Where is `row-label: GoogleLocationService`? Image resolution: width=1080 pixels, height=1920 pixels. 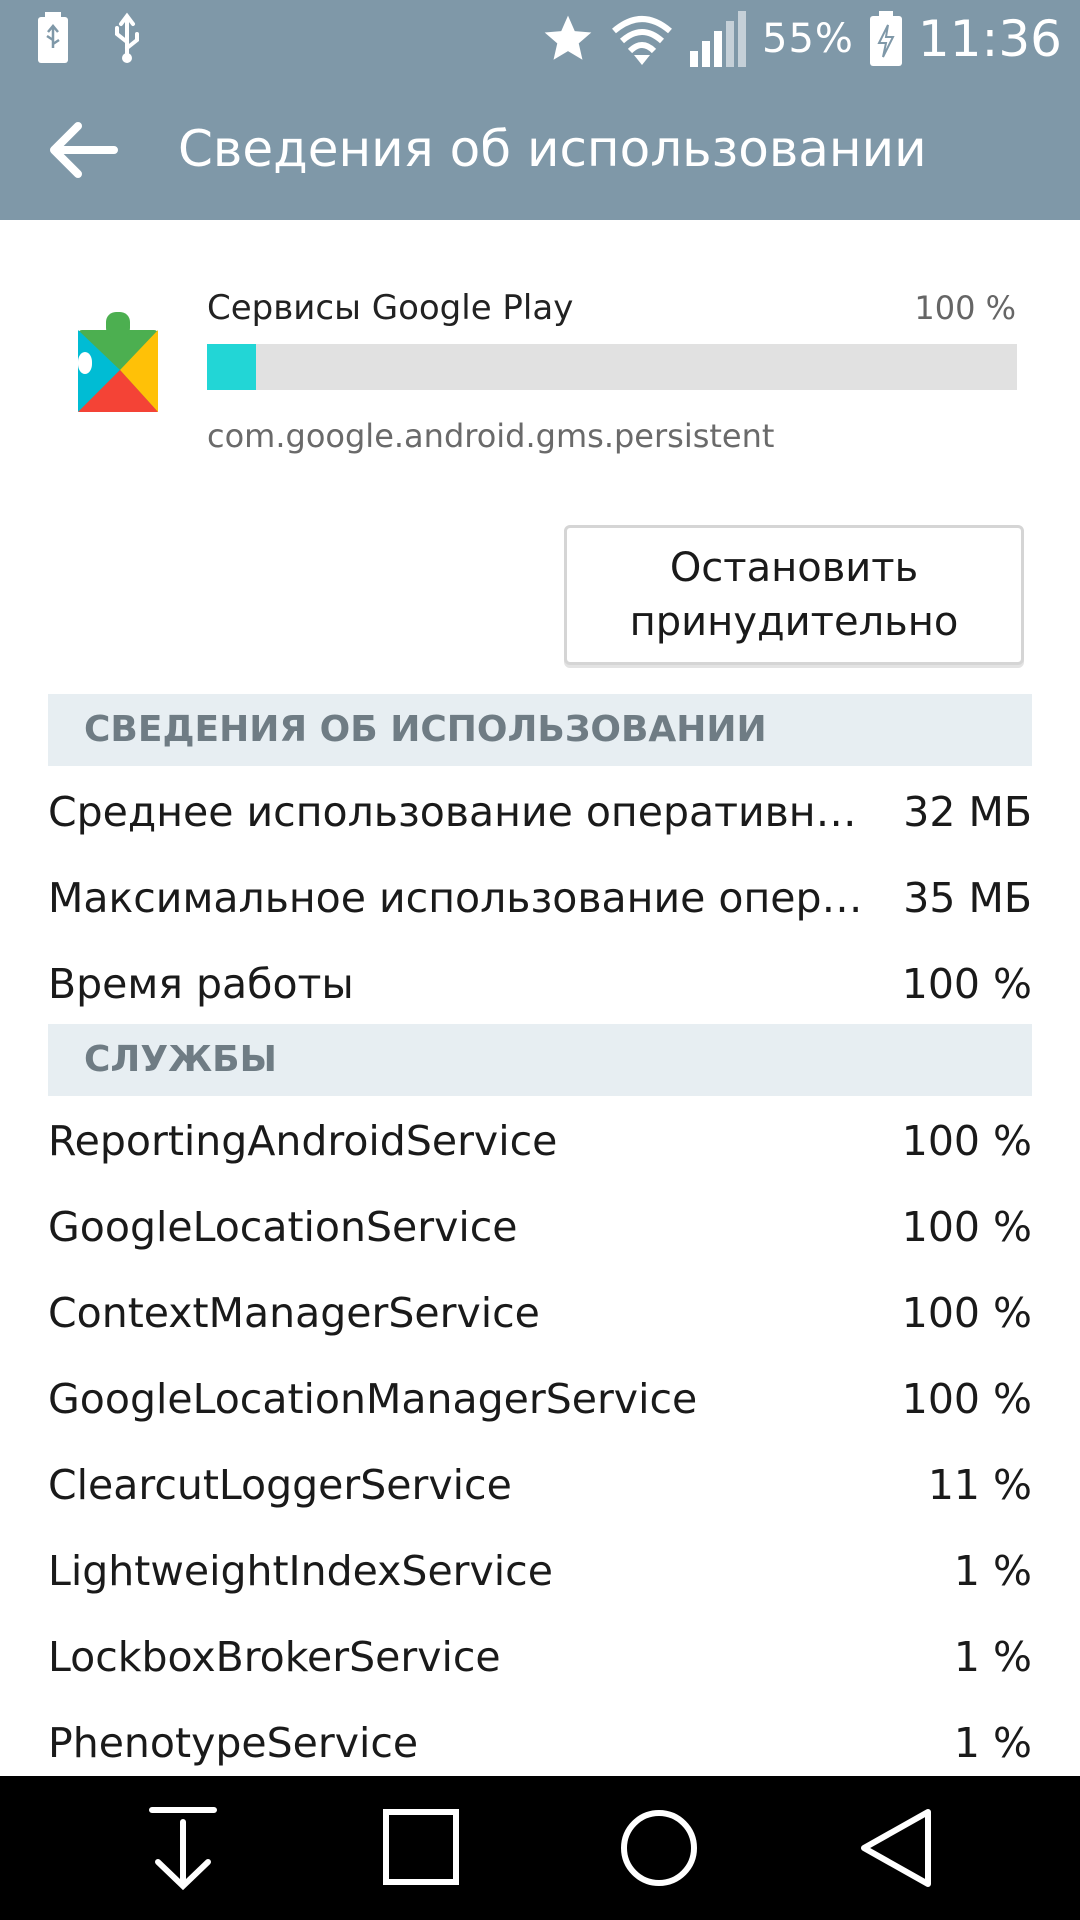 row-label: GoogleLocationService is located at coordinates (283, 1227).